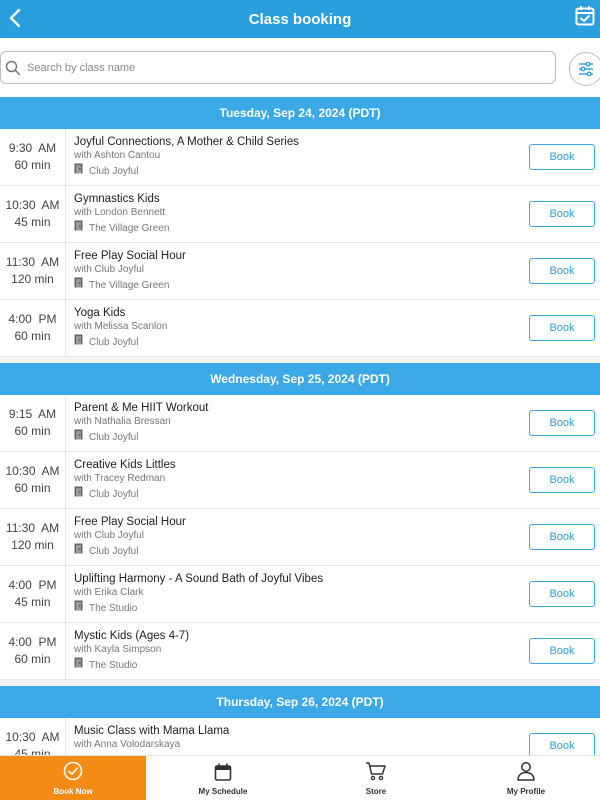  Describe the element at coordinates (300, 702) in the screenshot. I see `day-header: Thursday, Sep 26, 2024 (PDT)` at that location.